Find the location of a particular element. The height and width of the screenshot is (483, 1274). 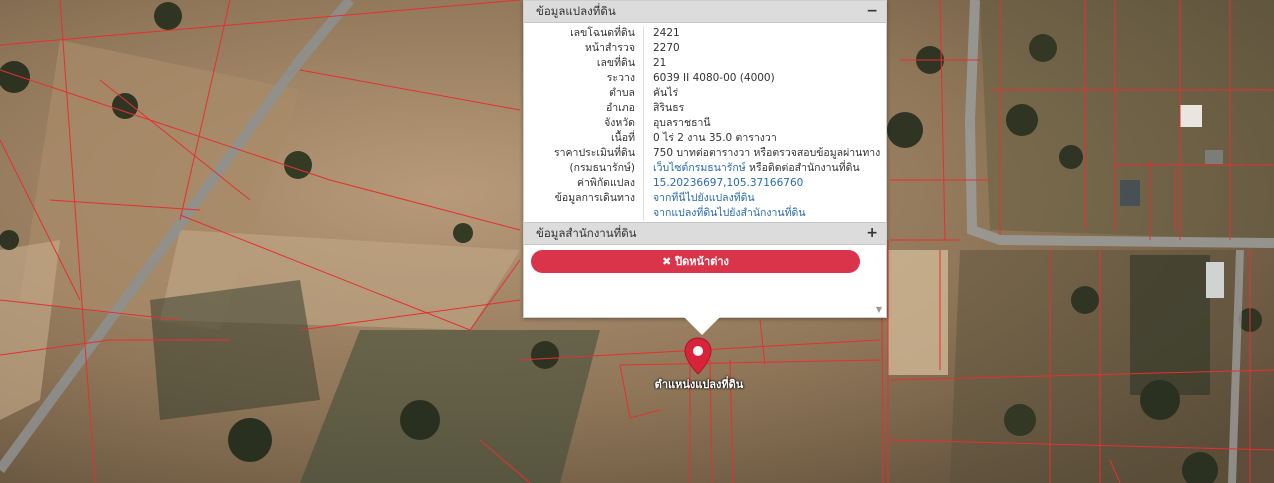

row-value: 2270 is located at coordinates (666, 48).